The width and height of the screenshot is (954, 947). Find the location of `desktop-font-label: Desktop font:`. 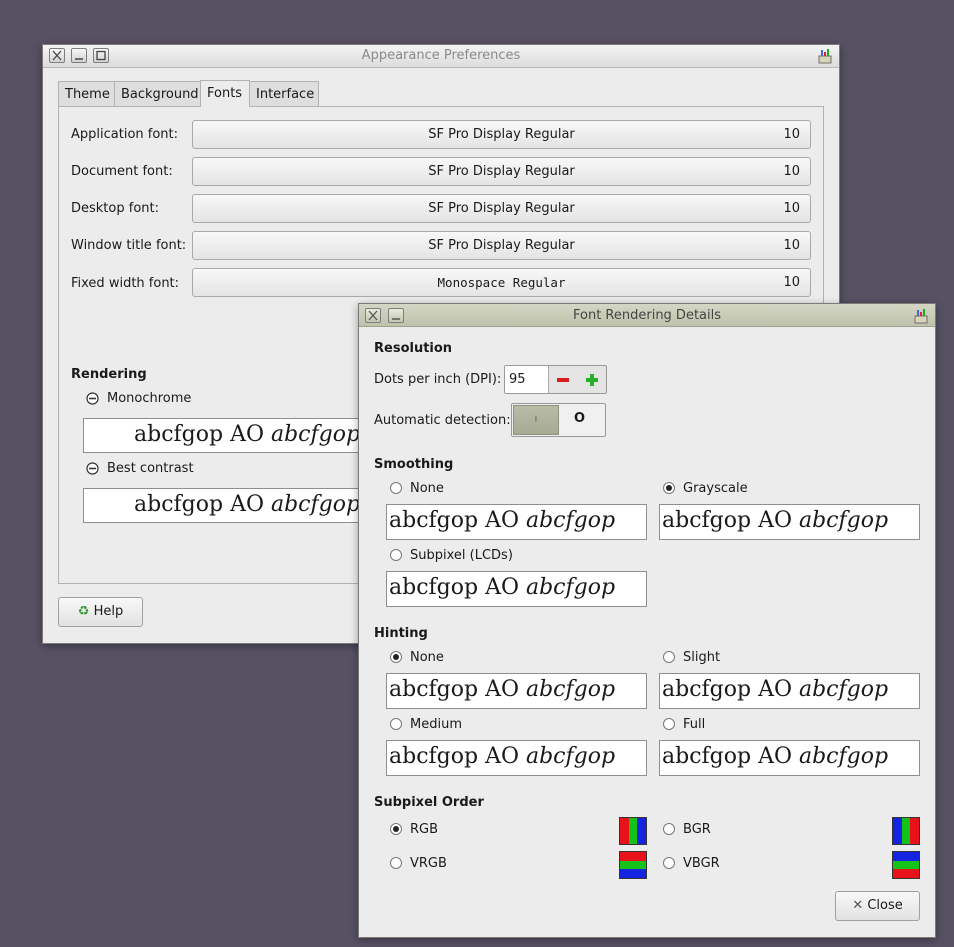

desktop-font-label: Desktop font: is located at coordinates (115, 208).